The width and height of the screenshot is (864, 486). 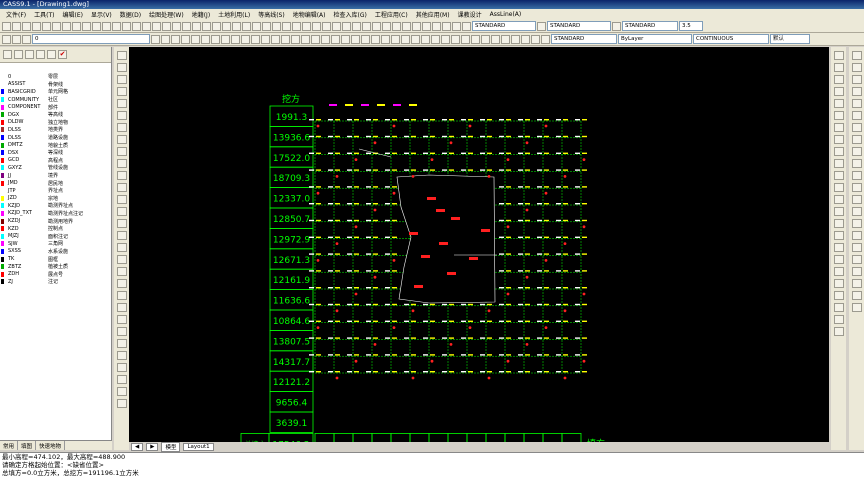 I want to click on layer-row: ZDH 展点号, so click(x=55, y=274).